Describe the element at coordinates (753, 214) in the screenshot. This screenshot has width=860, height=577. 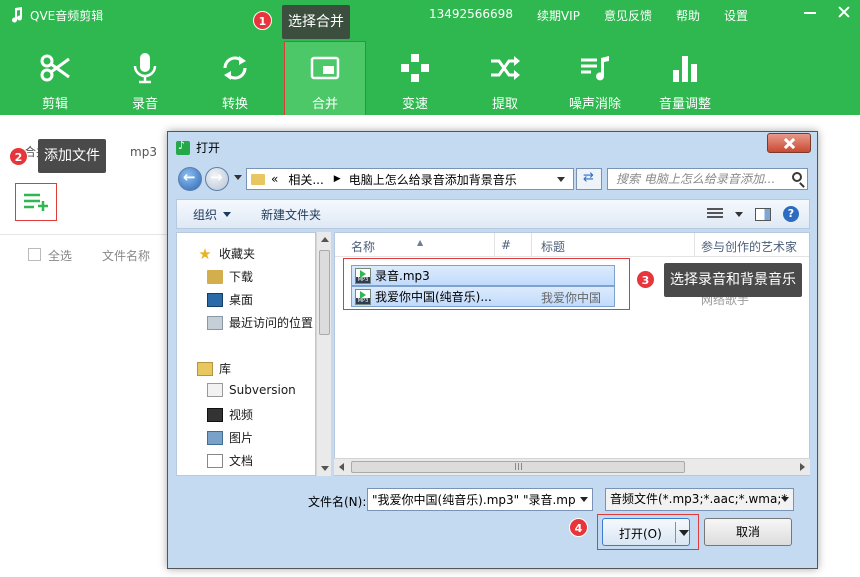
I see `view-controls: ?` at that location.